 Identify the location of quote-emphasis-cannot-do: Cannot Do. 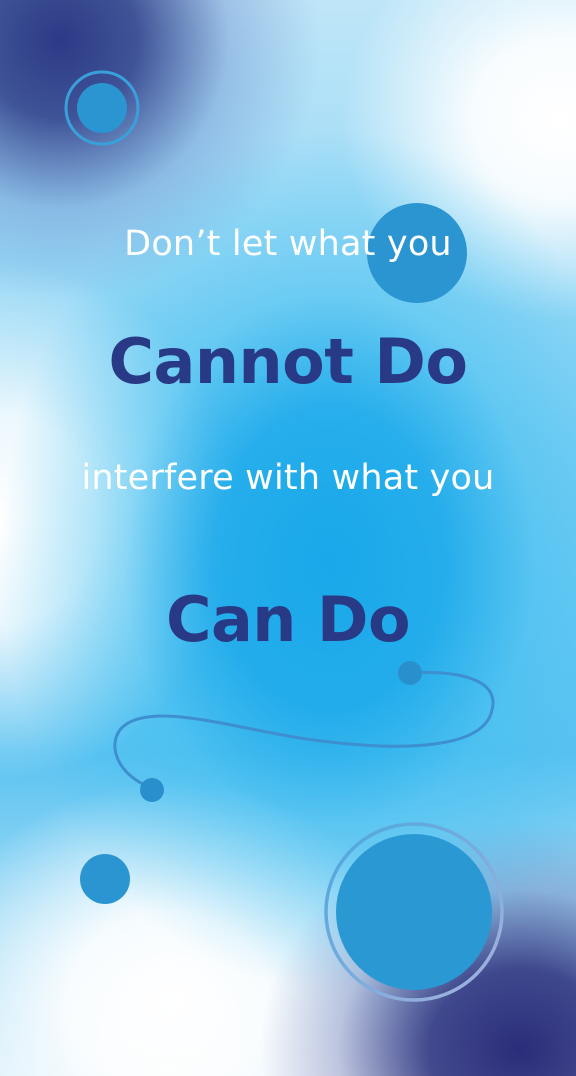
(288, 361).